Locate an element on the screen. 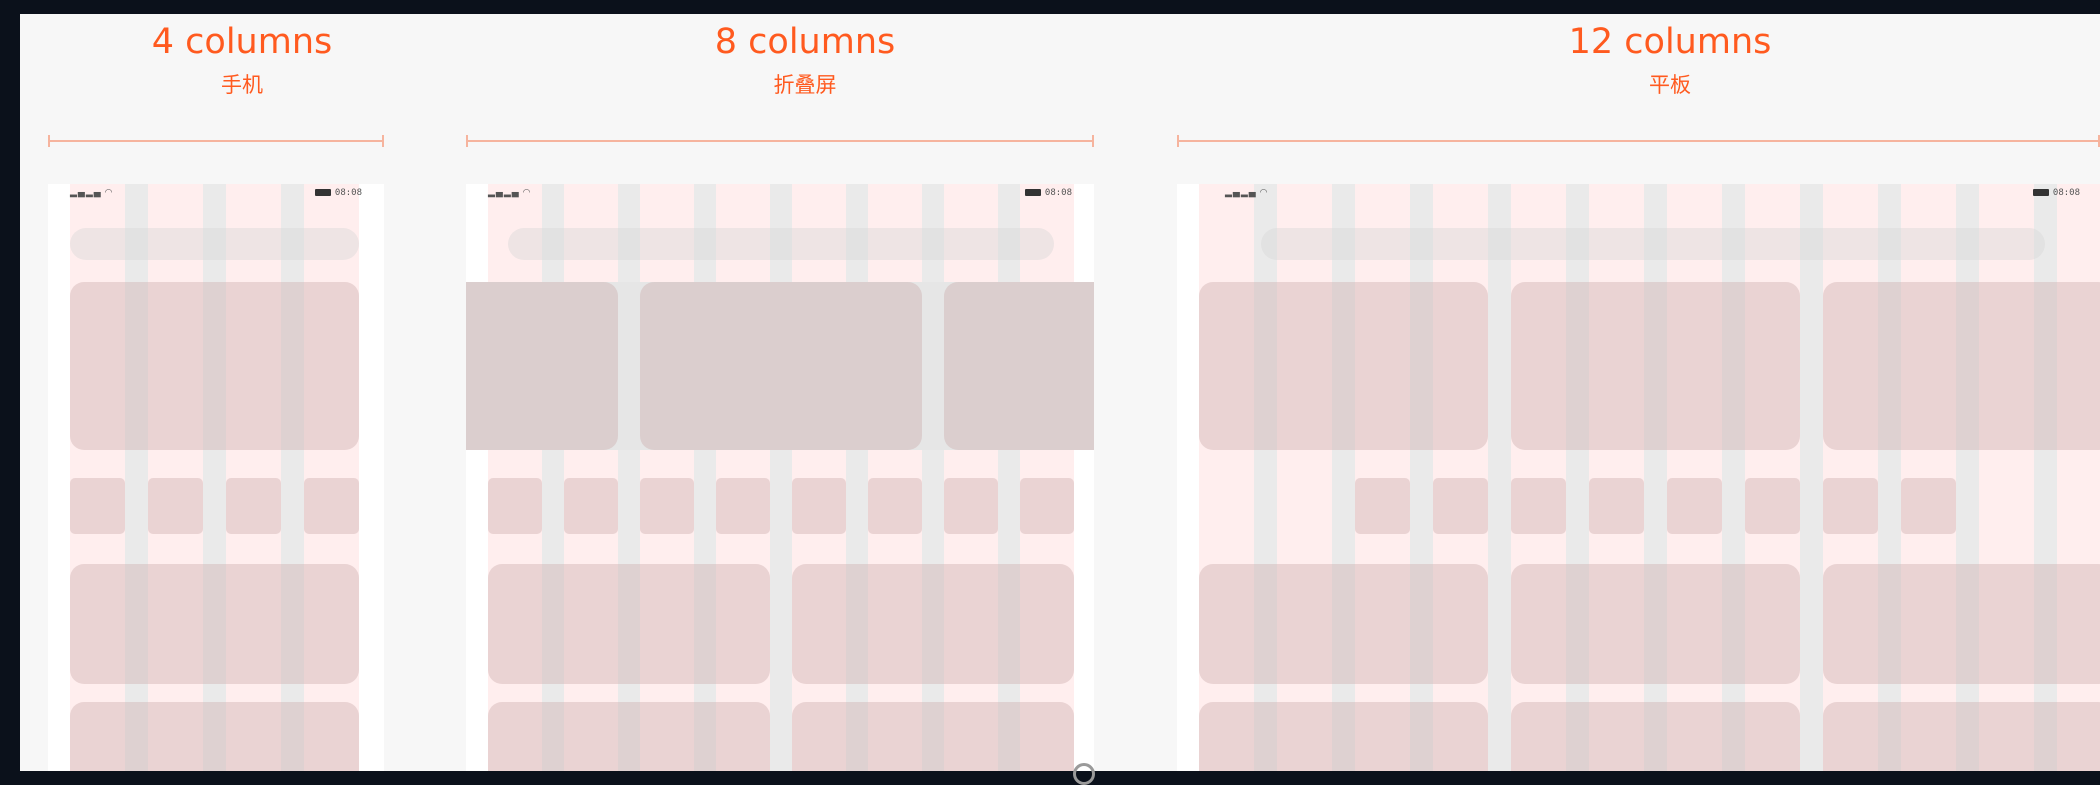 The width and height of the screenshot is (2100, 785). heading-foldable: 8 columns 折叠屏 is located at coordinates (805, 60).